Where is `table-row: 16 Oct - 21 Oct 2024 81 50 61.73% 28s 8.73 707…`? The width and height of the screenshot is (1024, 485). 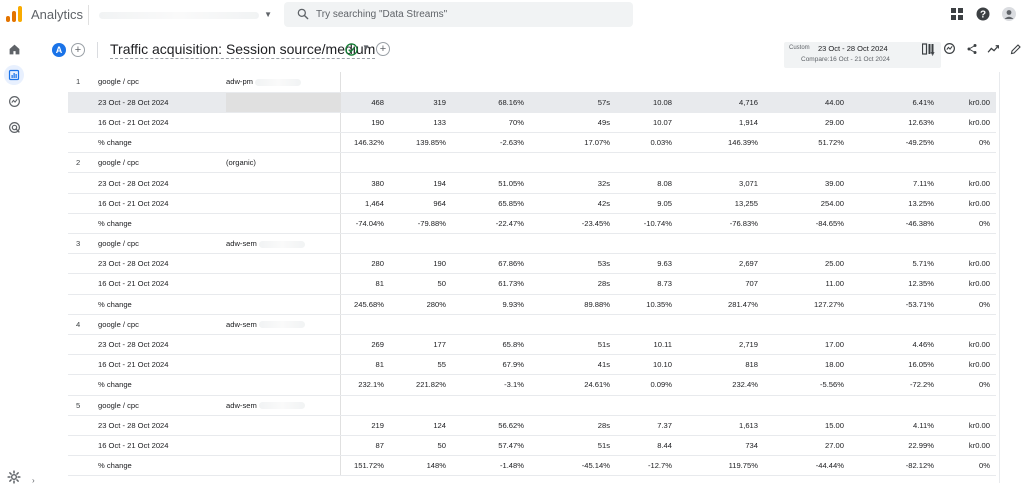
table-row: 16 Oct - 21 Oct 2024 81 50 61.73% 28s 8.73 707… is located at coordinates (532, 284).